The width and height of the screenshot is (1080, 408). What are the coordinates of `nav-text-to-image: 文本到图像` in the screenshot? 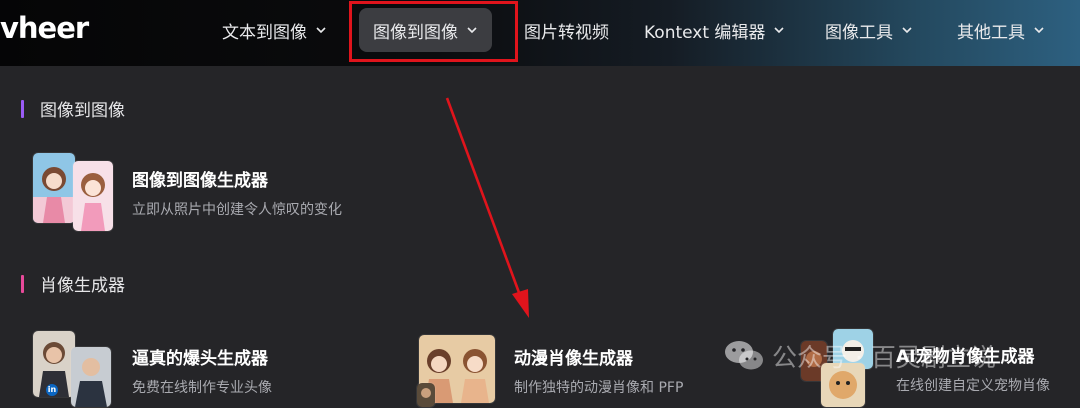 It's located at (274, 30).